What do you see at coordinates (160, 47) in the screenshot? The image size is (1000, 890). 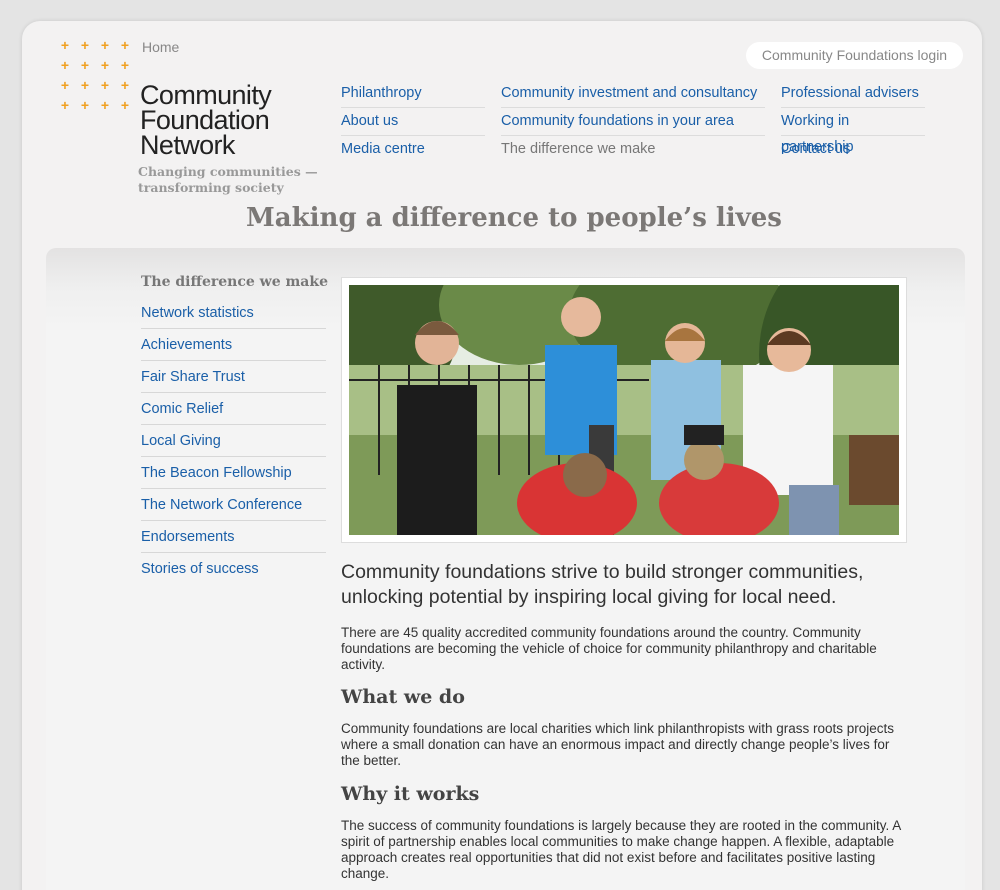 I see `home-link: Home` at bounding box center [160, 47].